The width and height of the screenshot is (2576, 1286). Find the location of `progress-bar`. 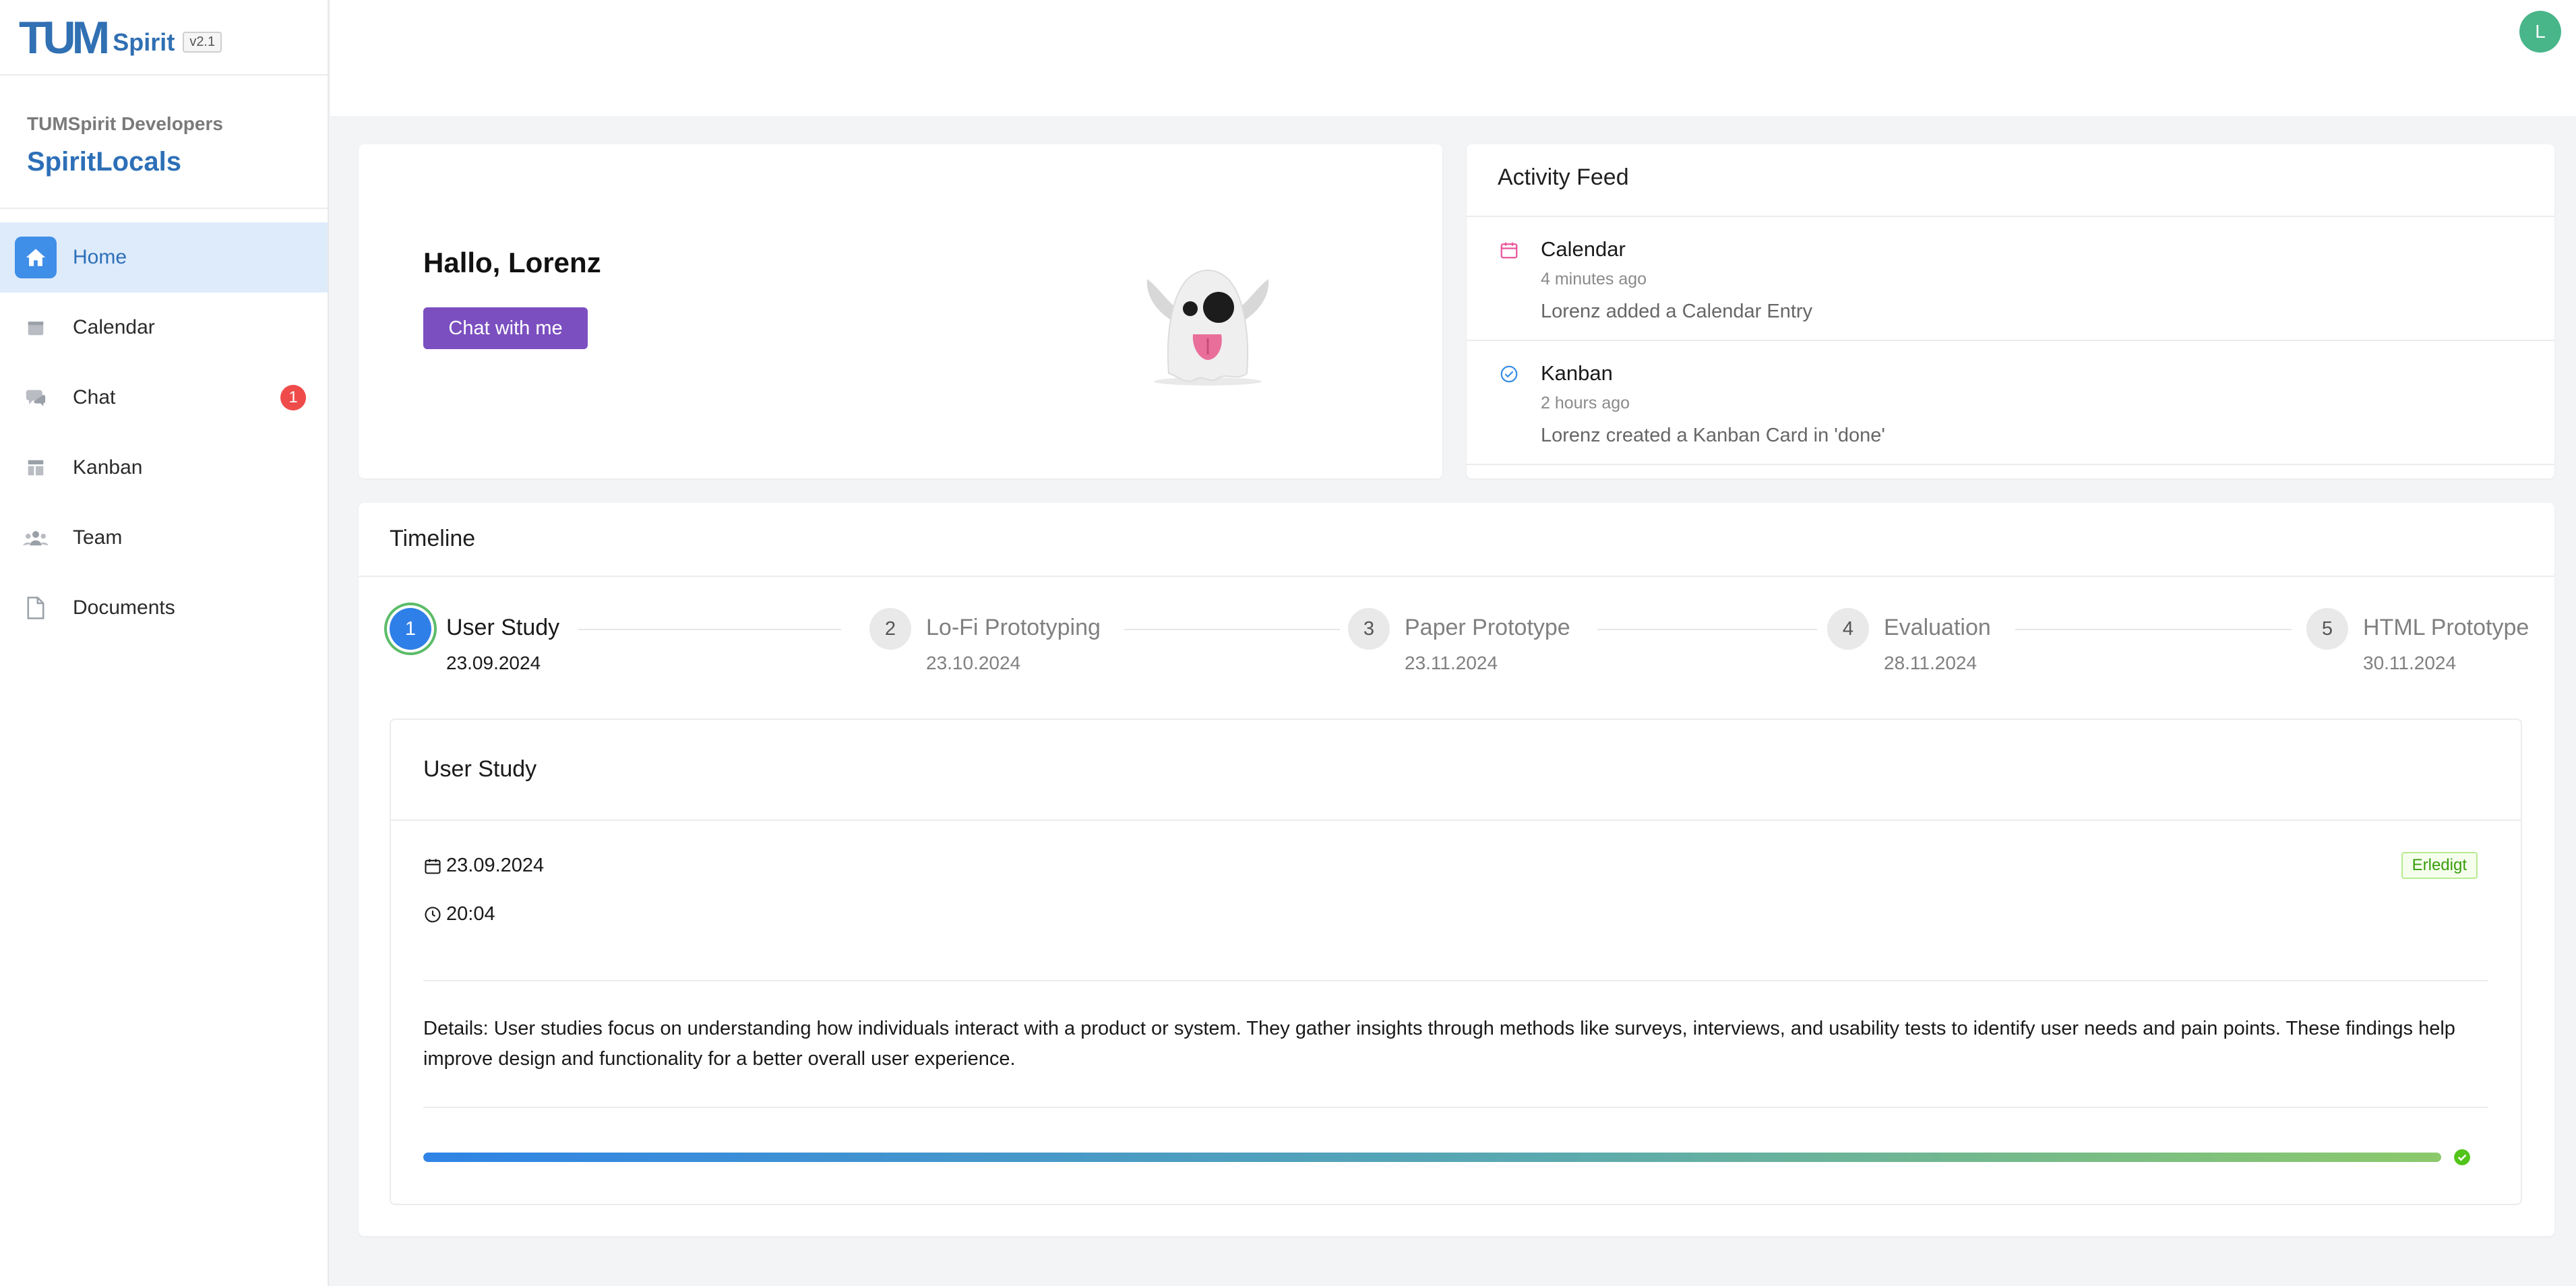

progress-bar is located at coordinates (1432, 1157).